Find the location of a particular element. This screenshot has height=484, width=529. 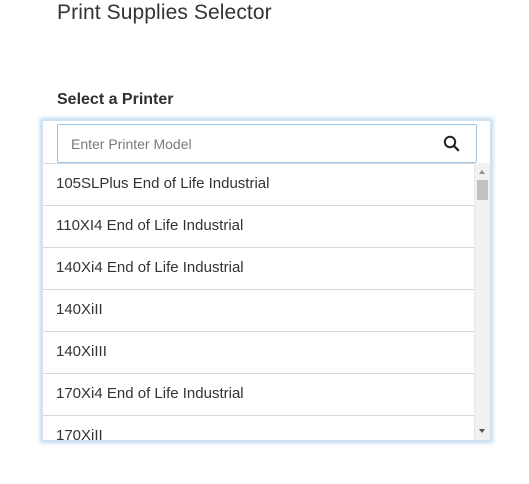

search-box is located at coordinates (267, 143).